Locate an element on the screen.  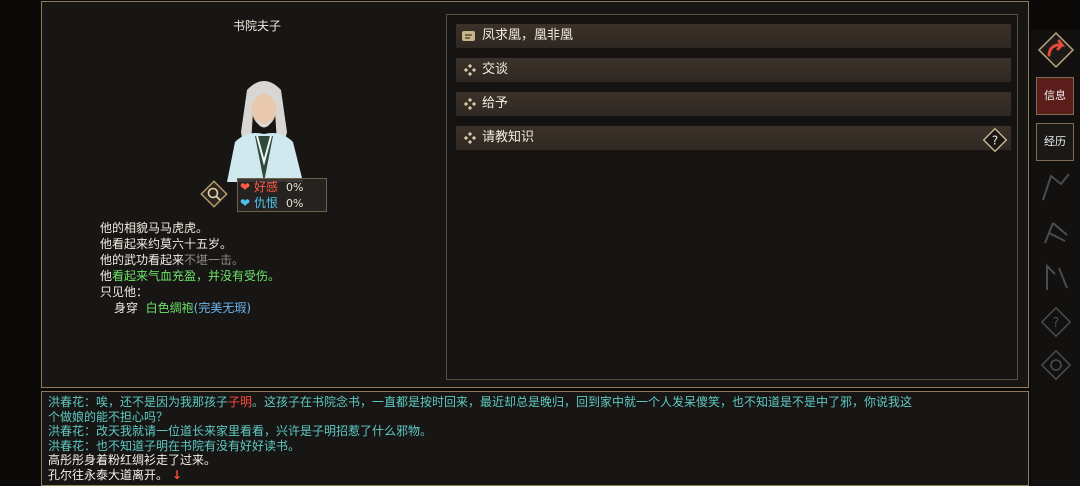
desc-appearance: 他的相貌马马虎虎。 is located at coordinates (154, 228).